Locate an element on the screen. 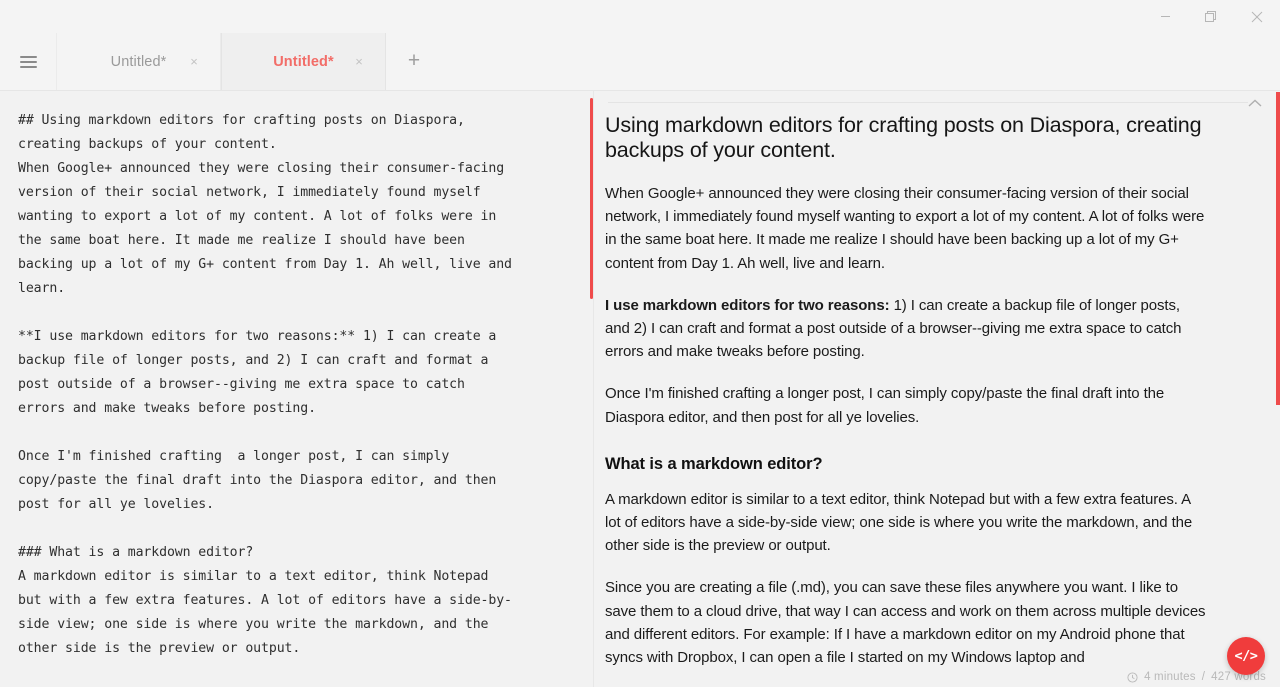  preview-top-divider is located at coordinates (928, 102).